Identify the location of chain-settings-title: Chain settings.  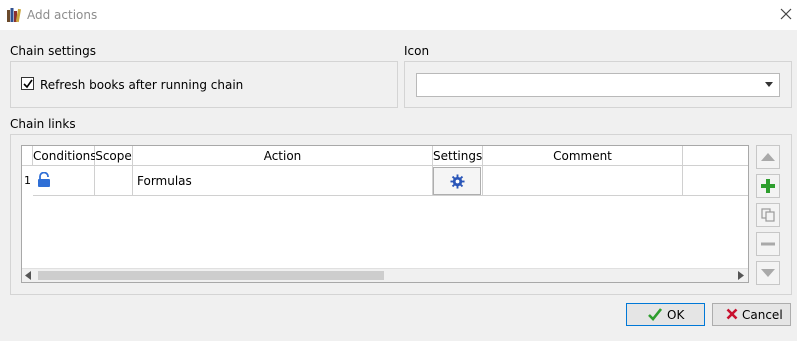
(53, 51).